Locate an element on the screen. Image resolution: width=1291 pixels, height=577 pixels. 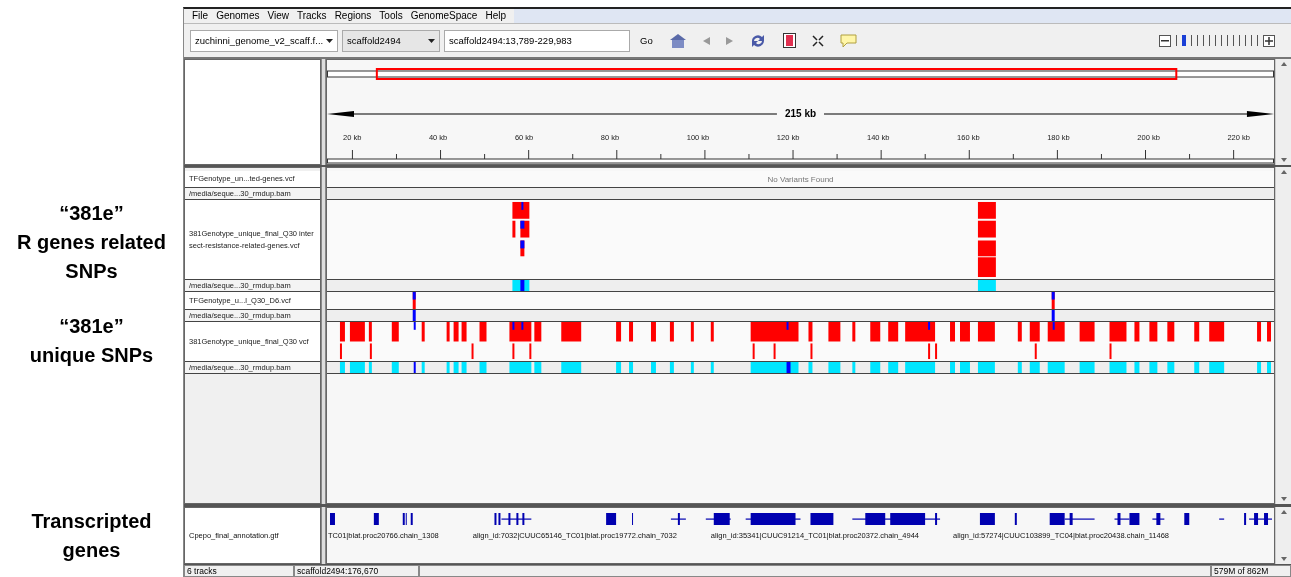
callout-label: “381e” unique SNPs is located at coordinates (91, 341).